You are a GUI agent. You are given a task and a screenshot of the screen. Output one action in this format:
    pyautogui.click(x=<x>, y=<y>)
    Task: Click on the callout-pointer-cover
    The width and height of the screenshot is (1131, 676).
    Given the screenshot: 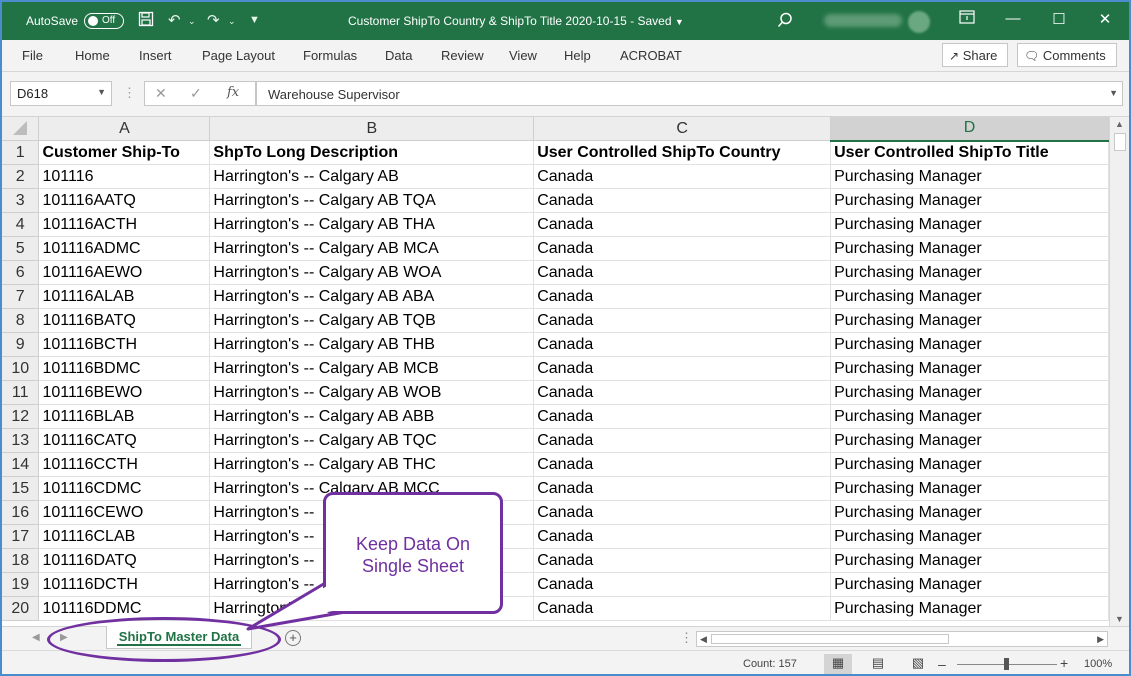 What is the action you would take?
    pyautogui.click(x=302, y=603)
    